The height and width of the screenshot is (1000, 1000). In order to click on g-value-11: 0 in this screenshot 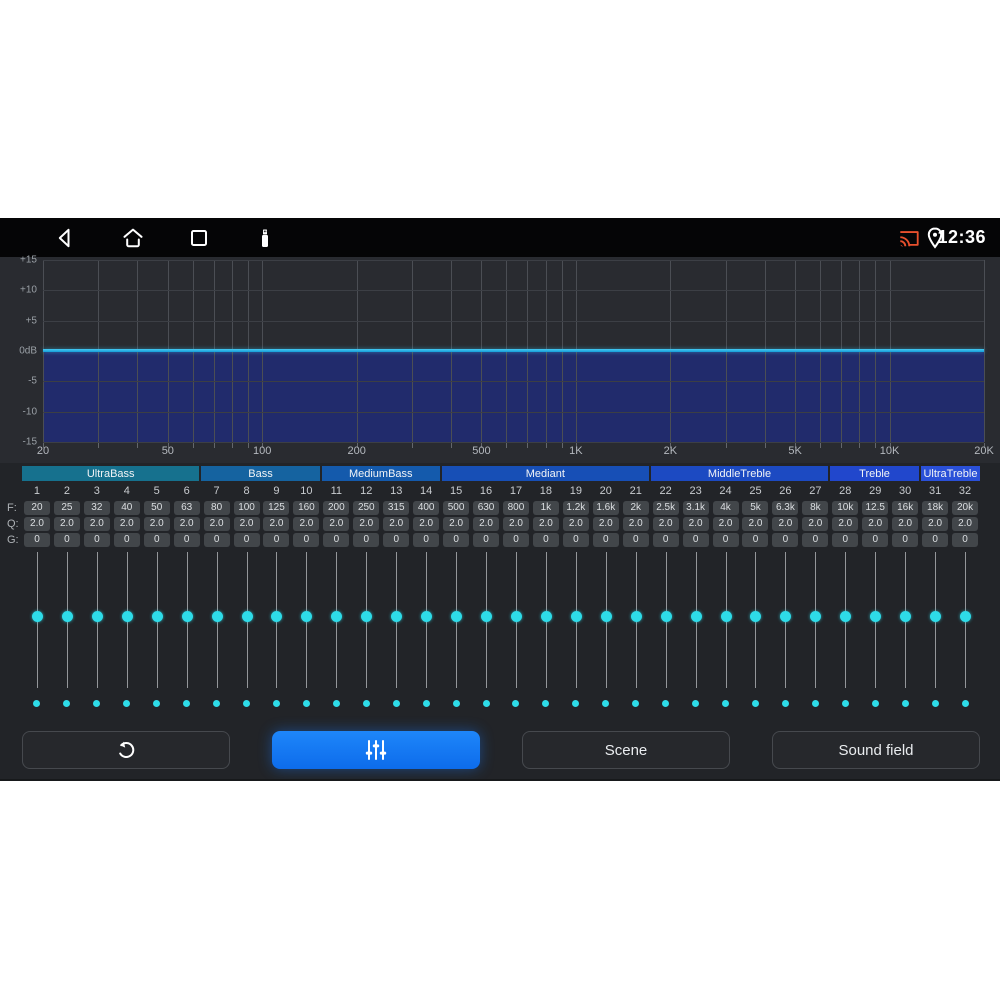, I will do `click(336, 540)`.